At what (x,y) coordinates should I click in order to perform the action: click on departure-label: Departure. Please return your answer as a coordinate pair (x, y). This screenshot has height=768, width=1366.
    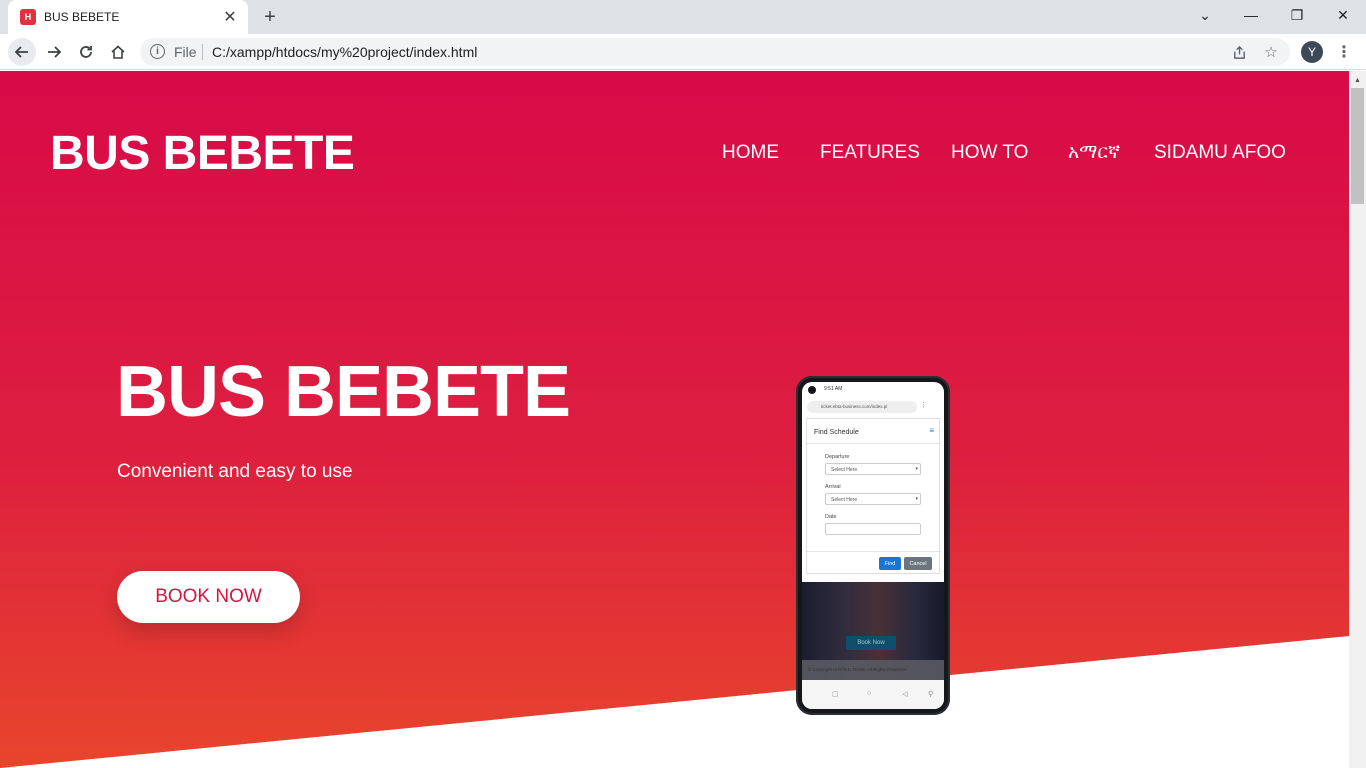
    Looking at the image, I should click on (837, 457).